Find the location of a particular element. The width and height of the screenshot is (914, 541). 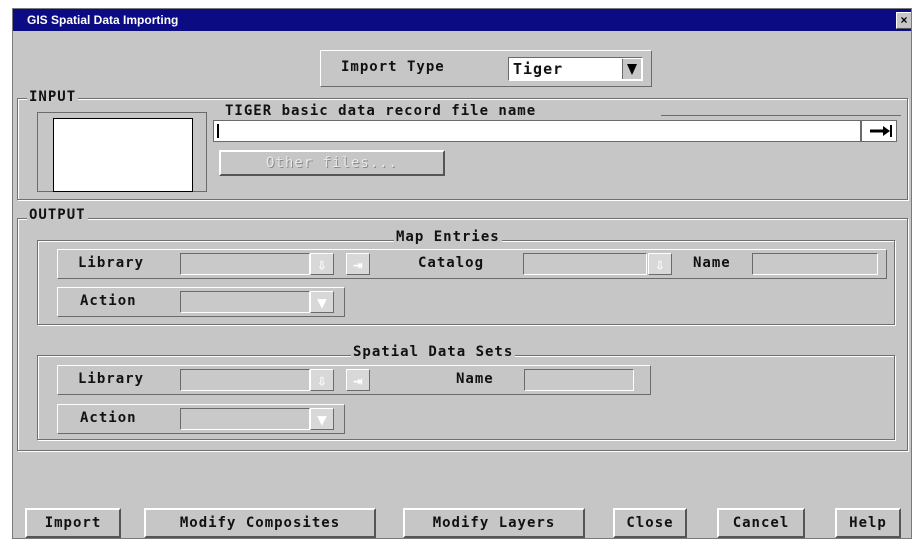

map-library-field is located at coordinates (245, 264).